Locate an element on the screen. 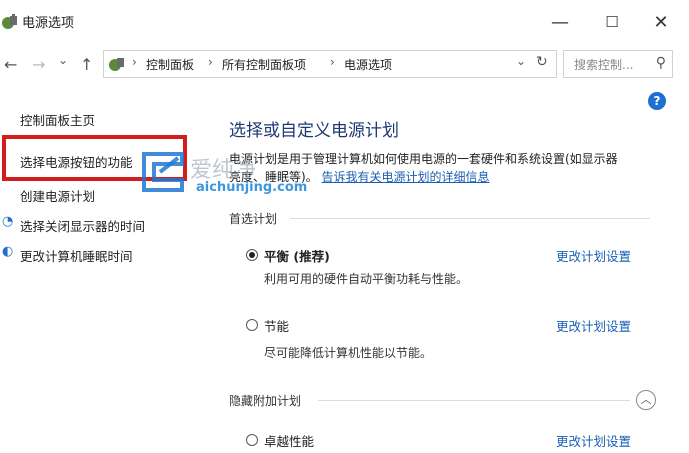 The width and height of the screenshot is (689, 453). address-bar: › 控制面板 › 所有控制面板项 › 电源选项 ⌄ ↻ is located at coordinates (330, 64).